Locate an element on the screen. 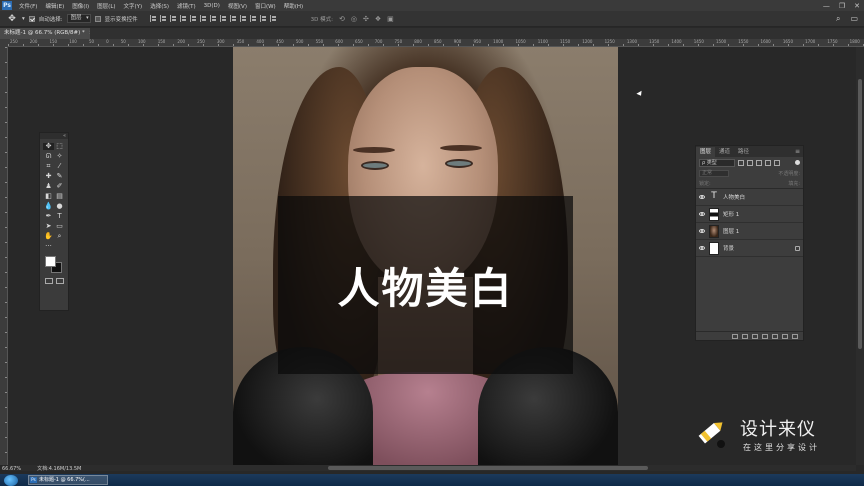  align-left-icon is located at coordinates (183, 18).